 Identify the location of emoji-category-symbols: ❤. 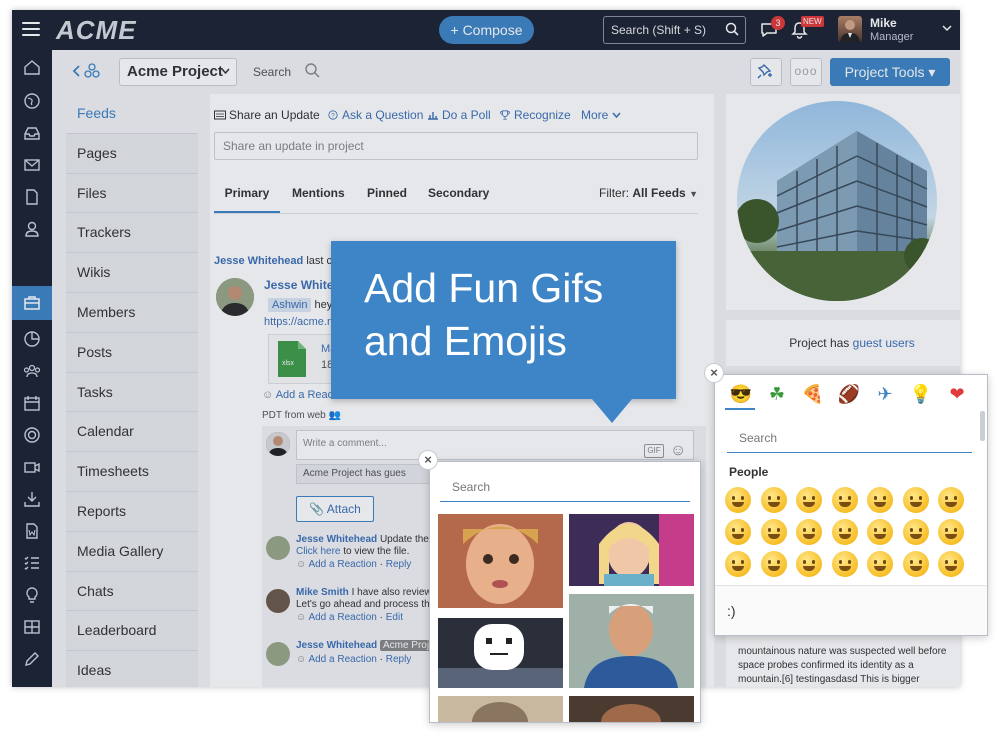
(957, 394).